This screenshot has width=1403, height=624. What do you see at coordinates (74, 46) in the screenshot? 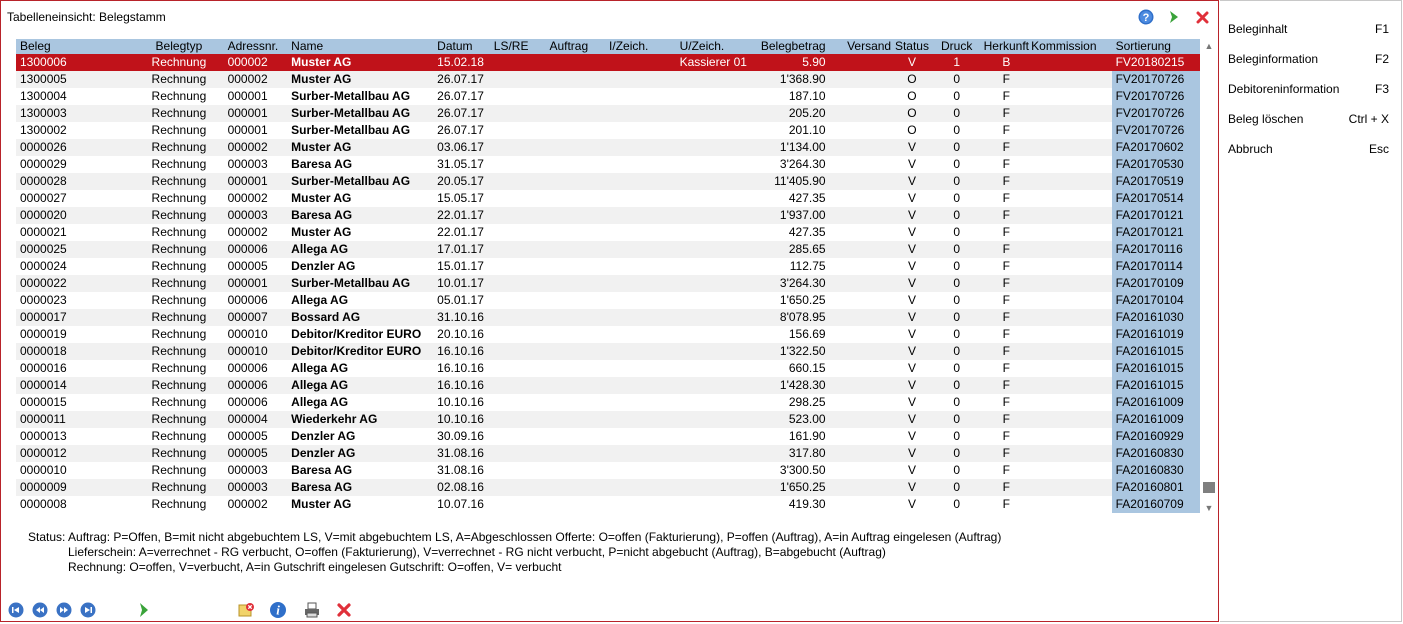
I see `header-col-beleg: Beleg` at bounding box center [74, 46].